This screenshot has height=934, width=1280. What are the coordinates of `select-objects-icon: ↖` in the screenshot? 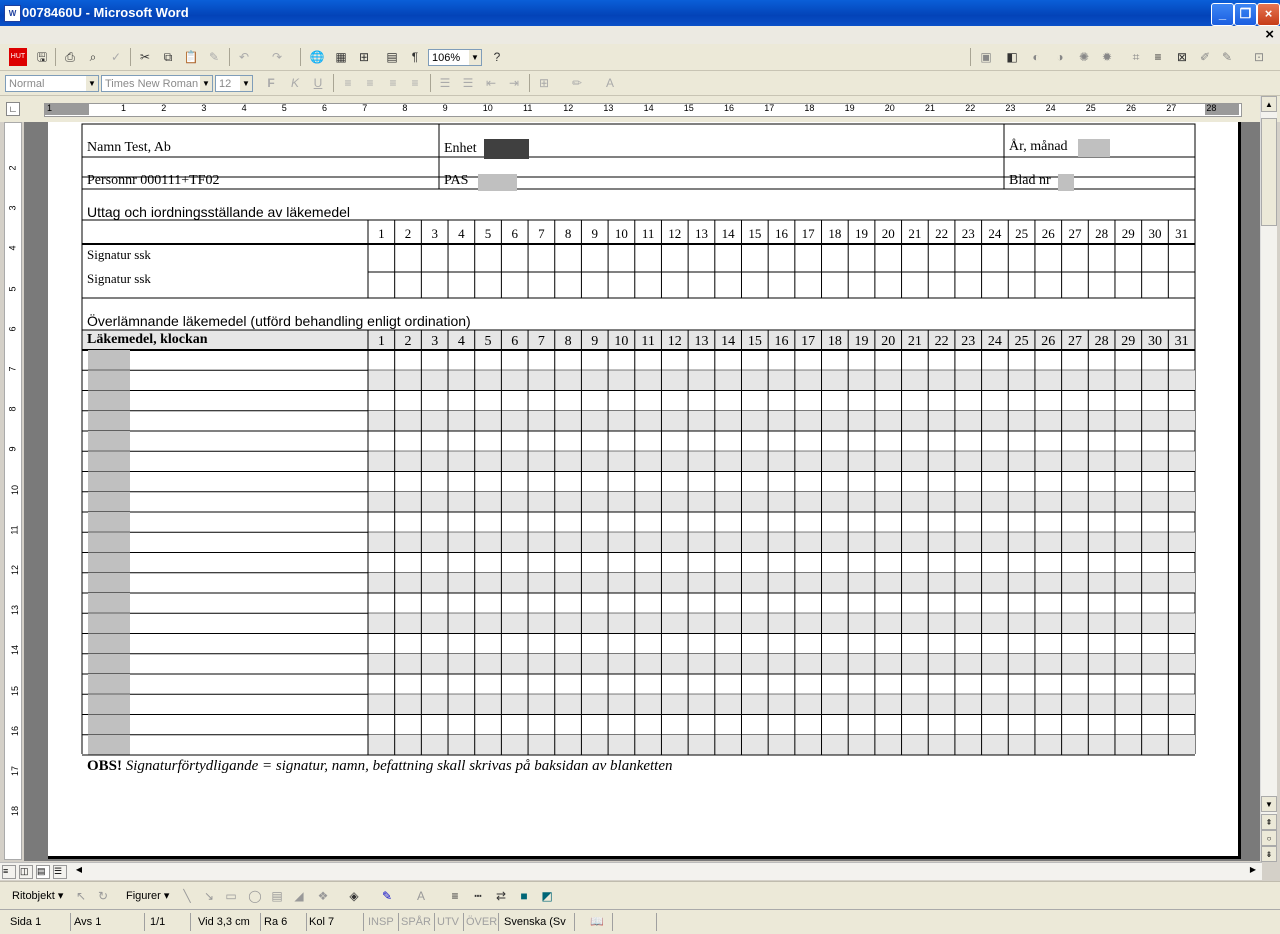 It's located at (81, 896).